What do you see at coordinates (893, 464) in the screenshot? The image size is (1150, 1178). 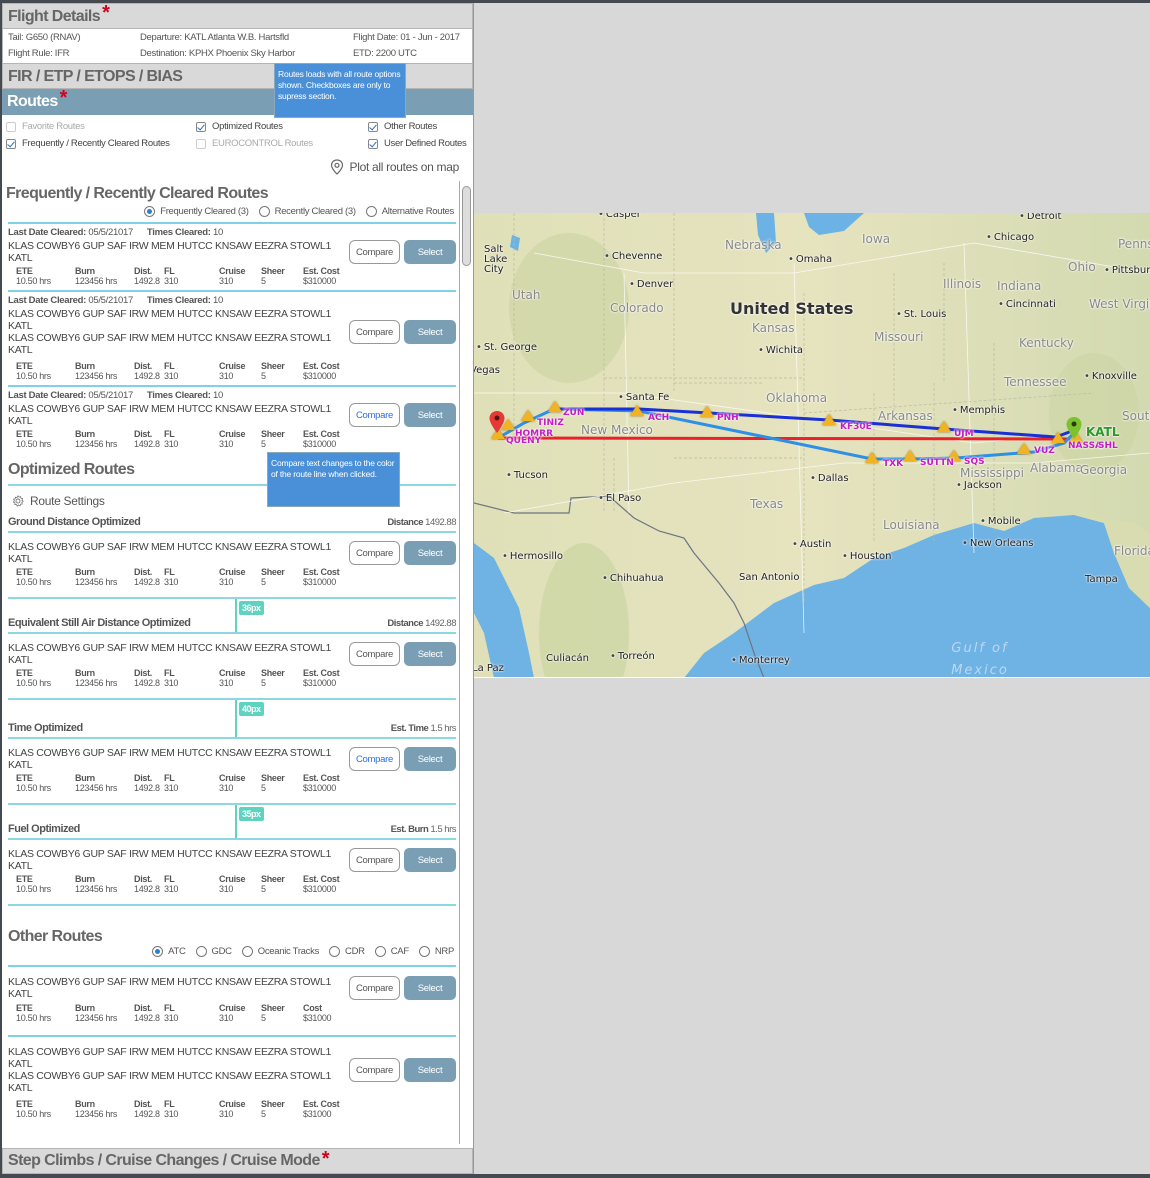 I see `waypoint-label: TXK` at bounding box center [893, 464].